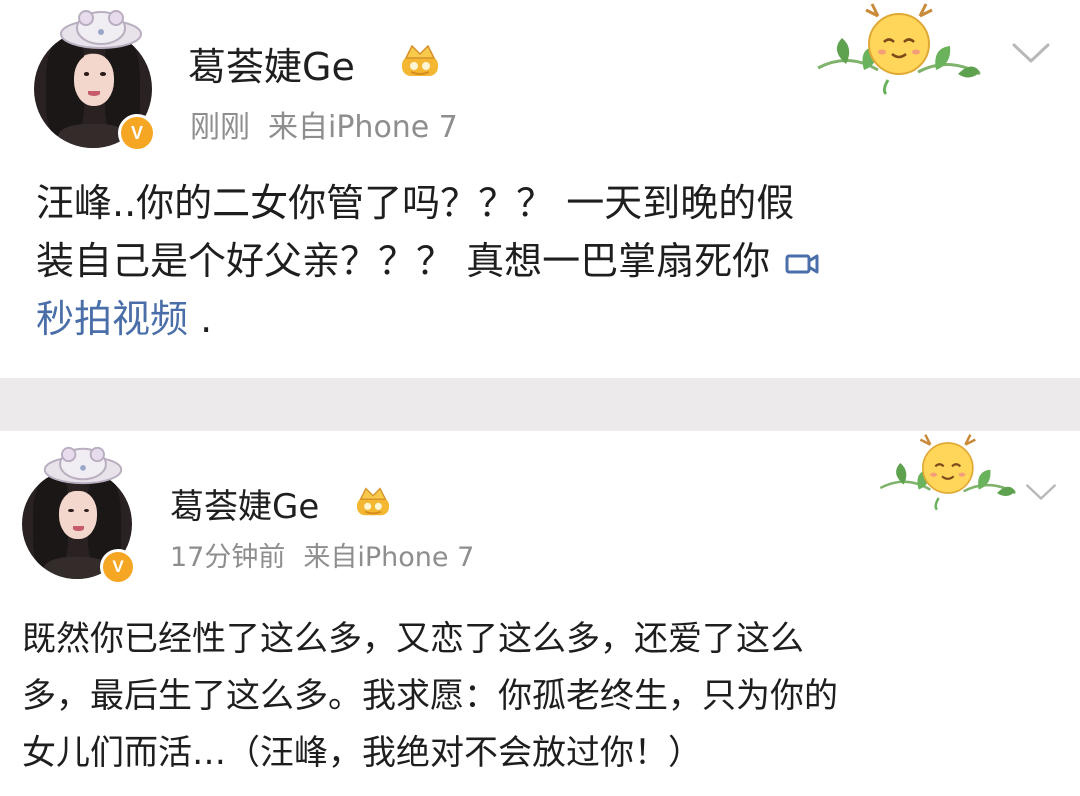 The image size is (1080, 796). Describe the element at coordinates (403, 261) in the screenshot. I see `post-text-line-content: 装自己是个好父亲？？？ 真想一巴掌扇死你` at that location.